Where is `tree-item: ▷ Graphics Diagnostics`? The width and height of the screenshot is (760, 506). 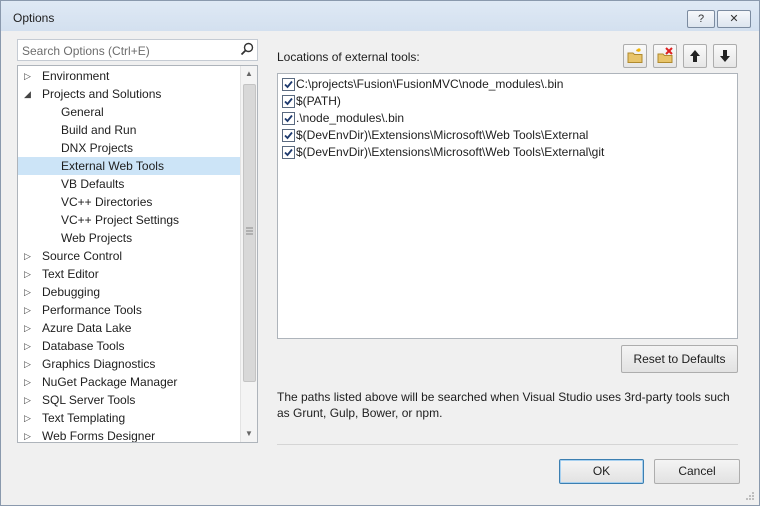 tree-item: ▷ Graphics Diagnostics is located at coordinates (129, 364).